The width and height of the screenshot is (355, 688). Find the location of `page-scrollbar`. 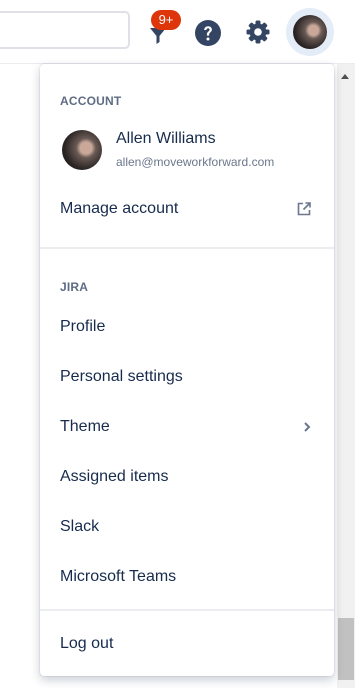

page-scrollbar is located at coordinates (346, 376).